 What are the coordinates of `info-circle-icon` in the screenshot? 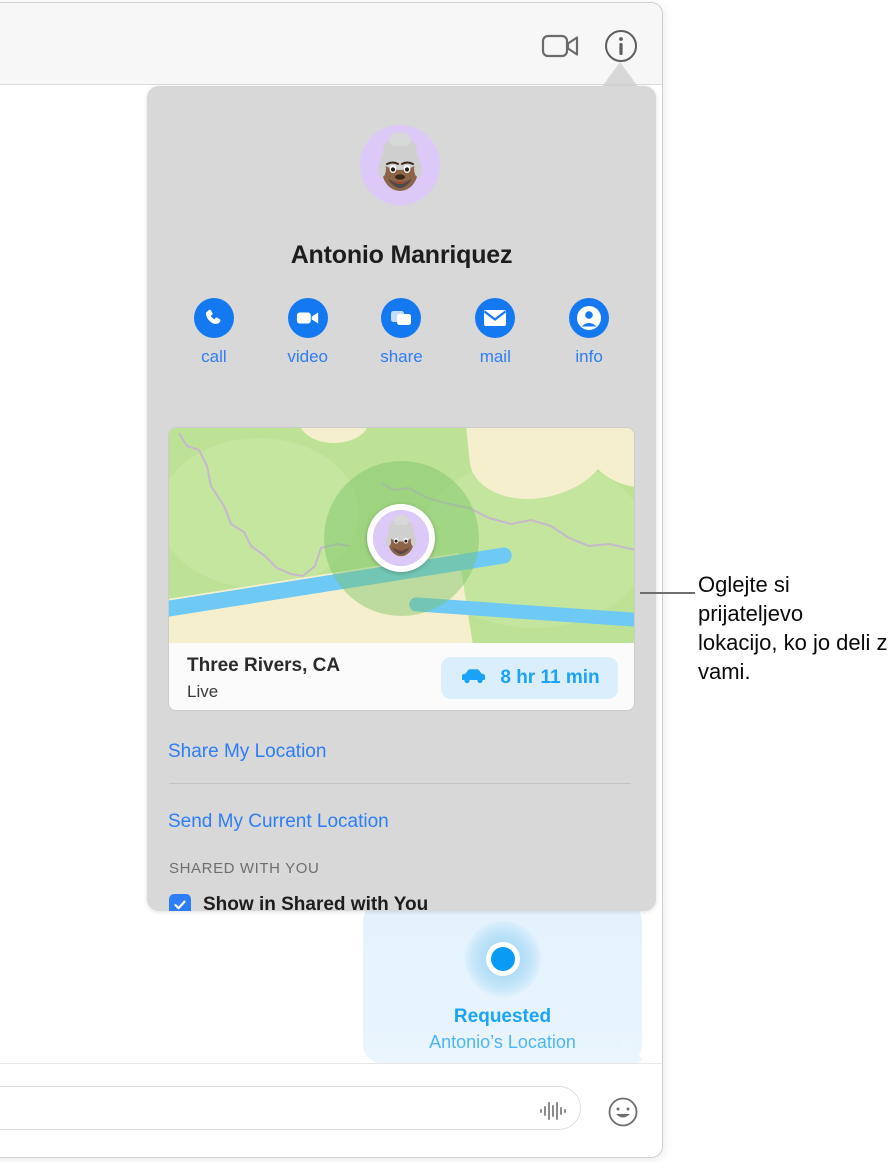 It's located at (621, 46).